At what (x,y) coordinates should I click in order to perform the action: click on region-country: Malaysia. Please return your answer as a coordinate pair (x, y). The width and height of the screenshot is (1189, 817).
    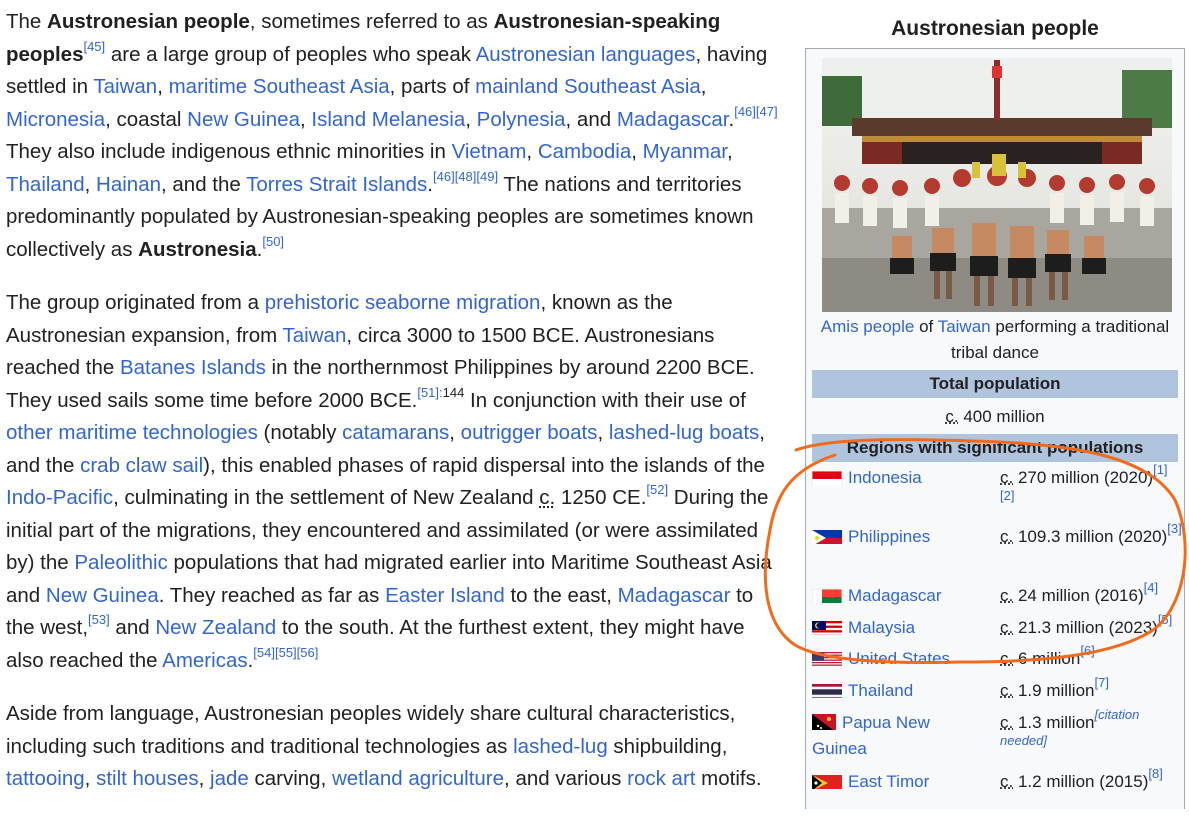
    Looking at the image, I should click on (902, 628).